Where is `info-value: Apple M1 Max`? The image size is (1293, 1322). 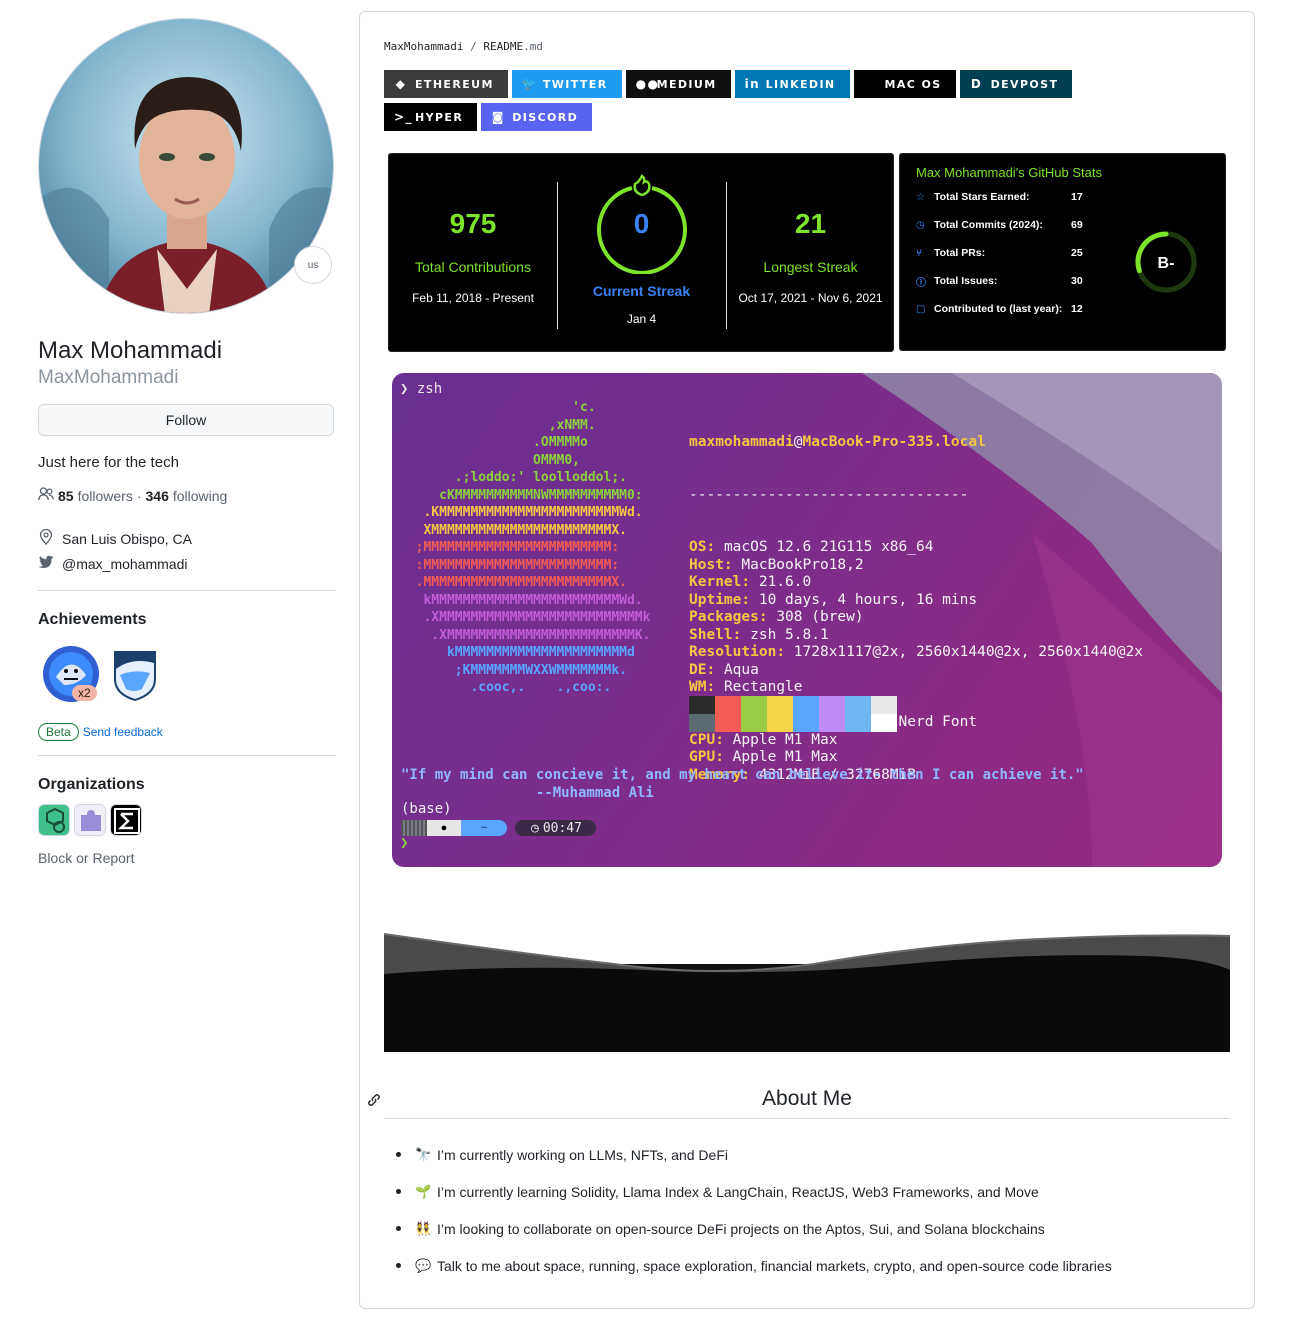
info-value: Apple M1 Max is located at coordinates (785, 757).